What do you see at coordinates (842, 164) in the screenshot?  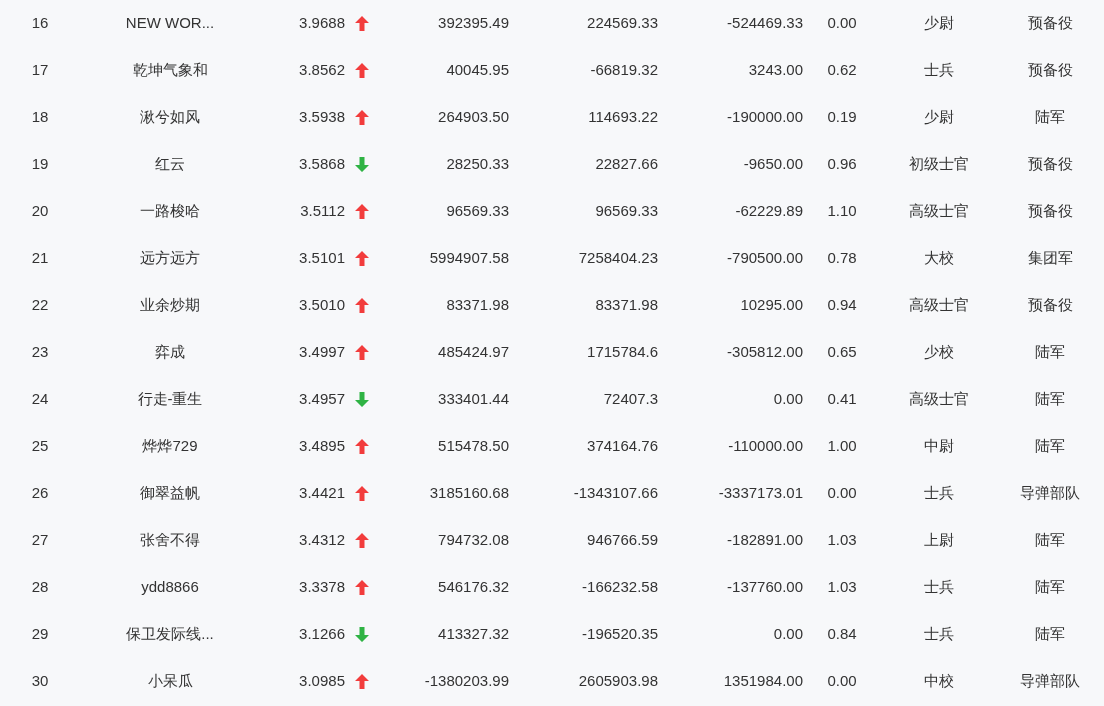 I see `table-cell-text: 0.96` at bounding box center [842, 164].